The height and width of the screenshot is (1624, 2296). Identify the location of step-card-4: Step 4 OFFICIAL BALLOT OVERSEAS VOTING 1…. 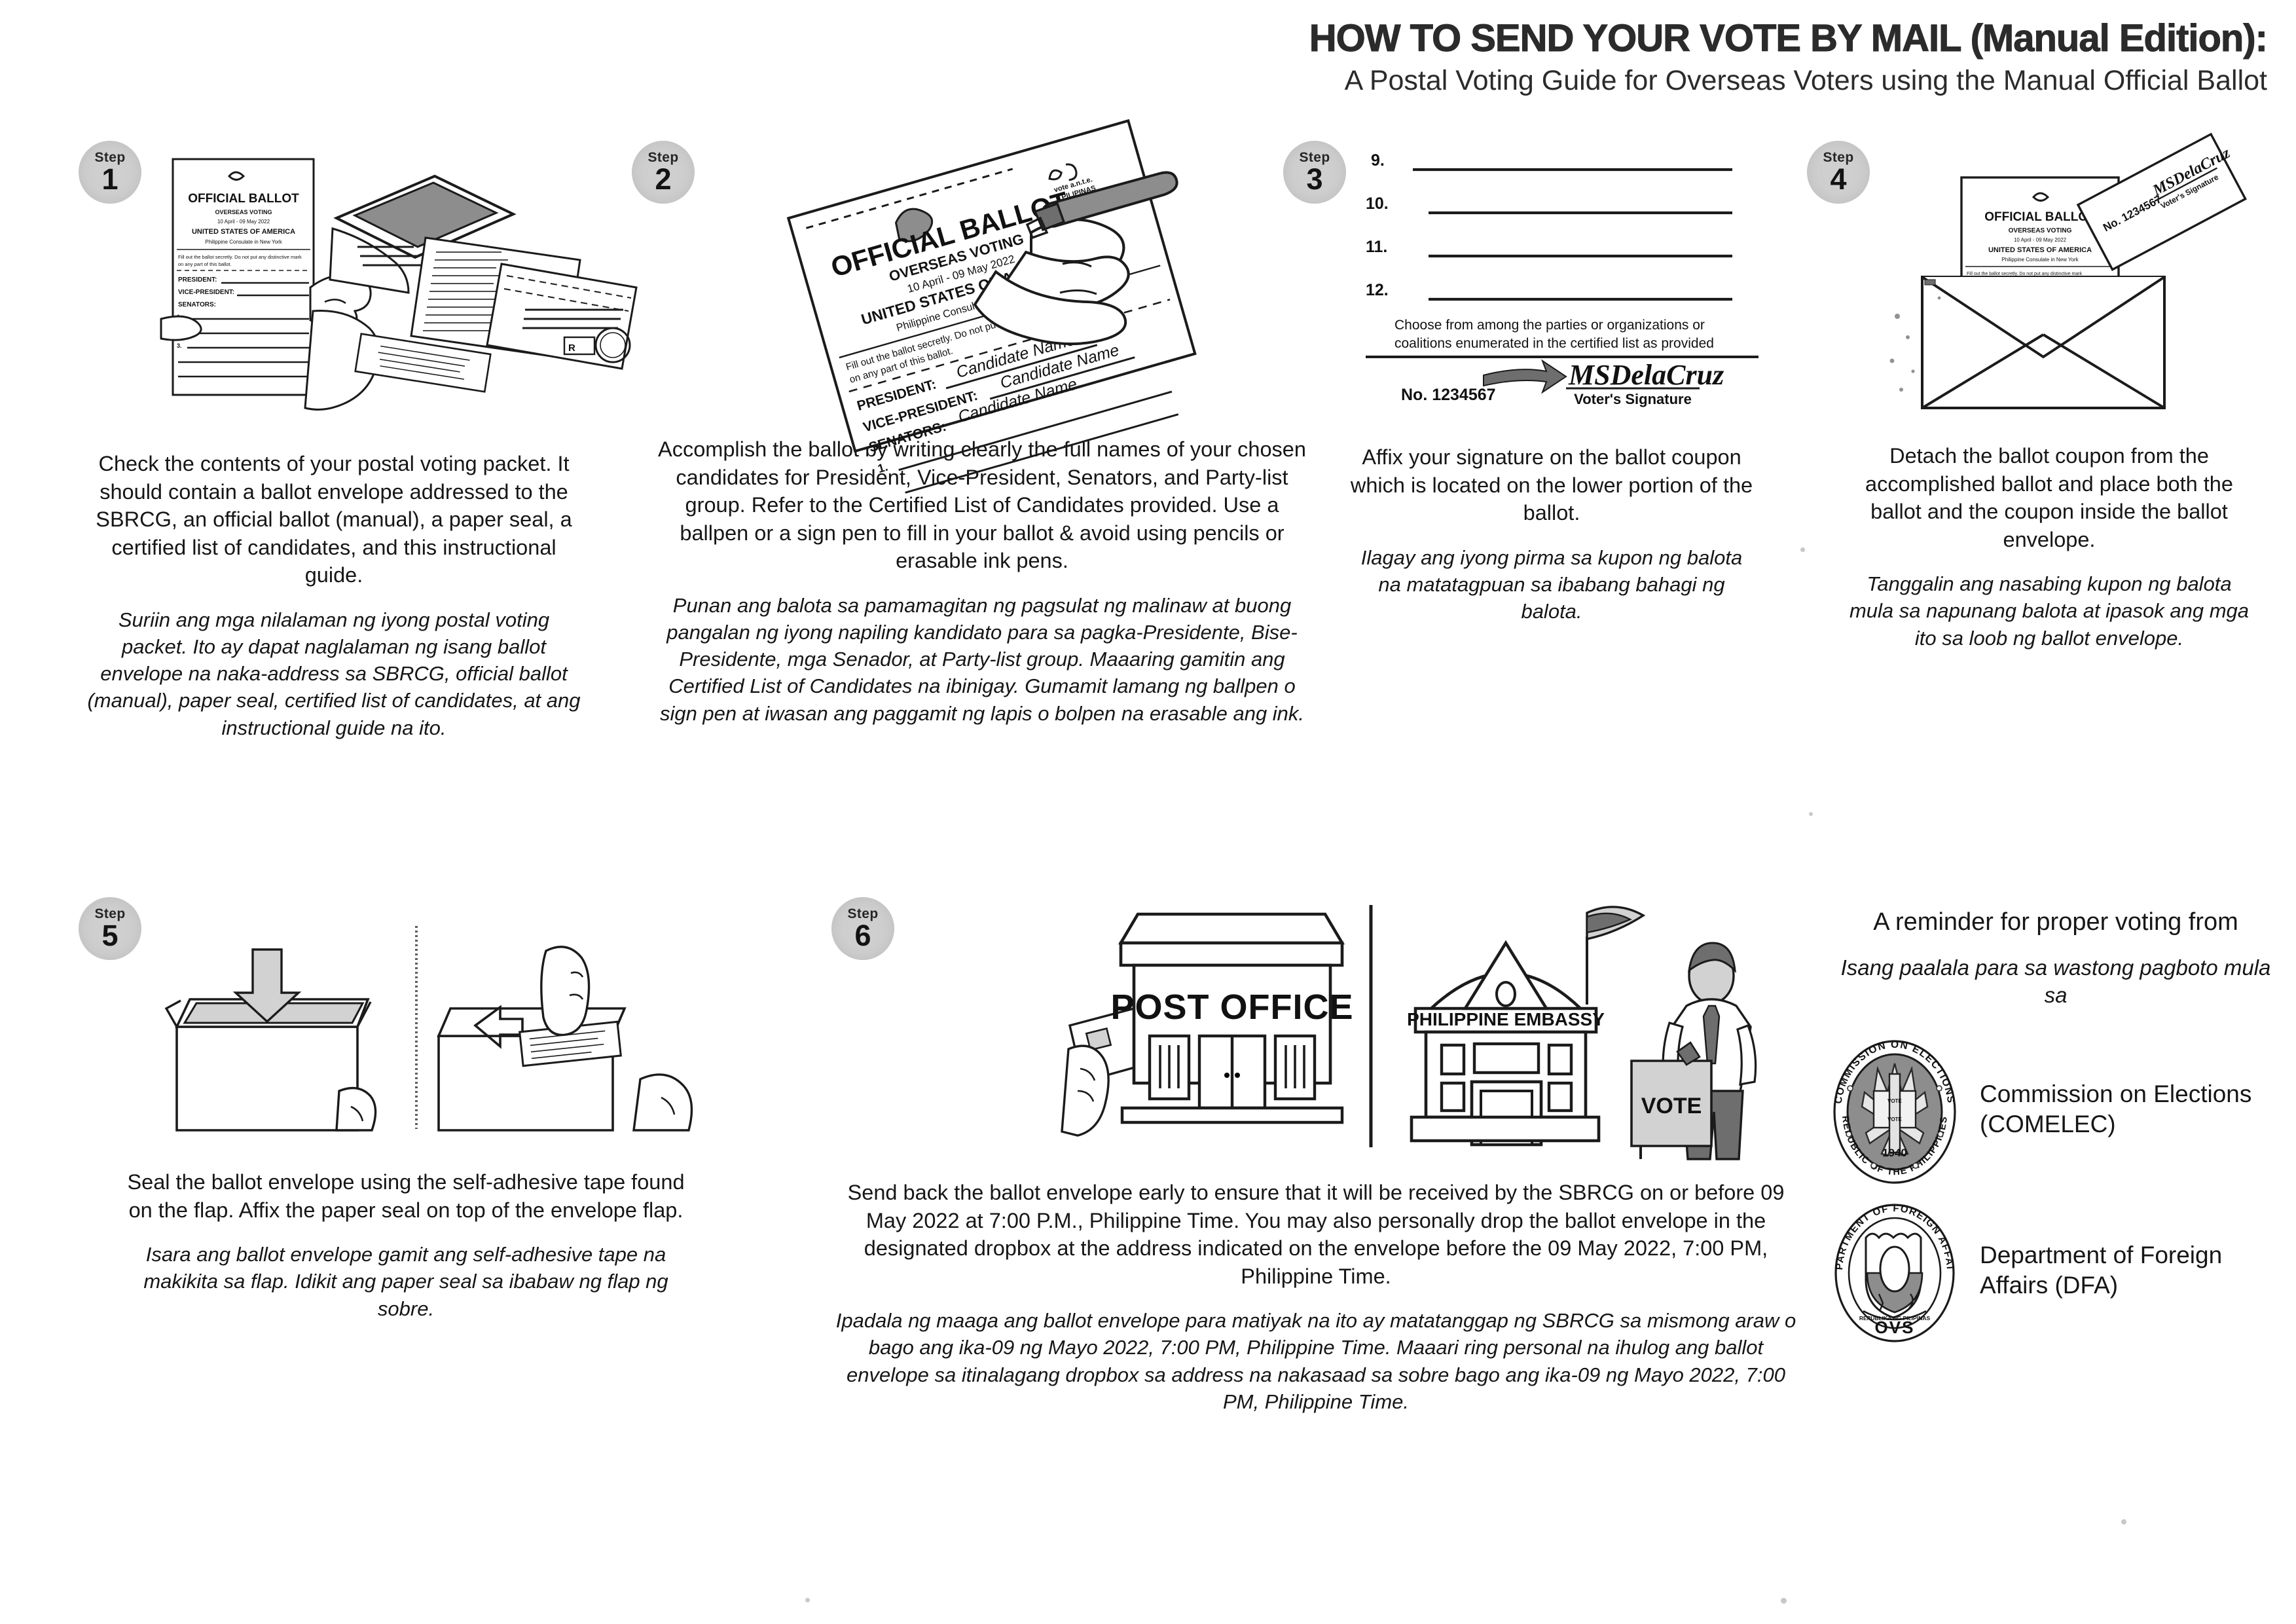
(2049, 392).